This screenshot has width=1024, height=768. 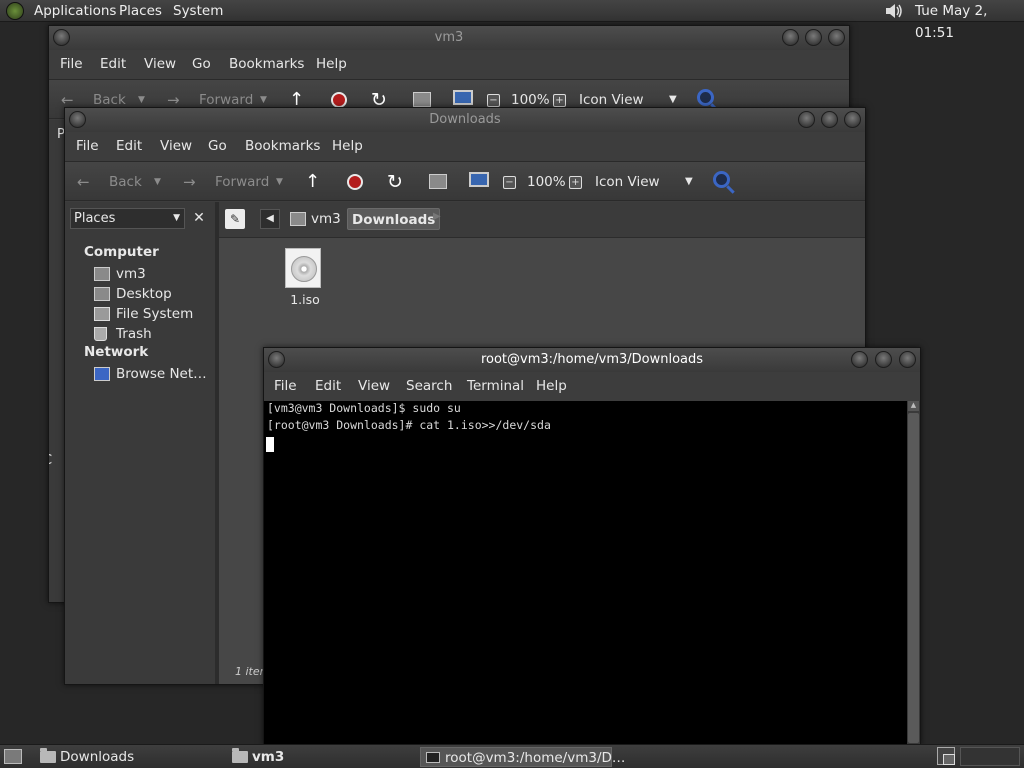 What do you see at coordinates (913, 406) in the screenshot?
I see `scroll-up-icon: ▲` at bounding box center [913, 406].